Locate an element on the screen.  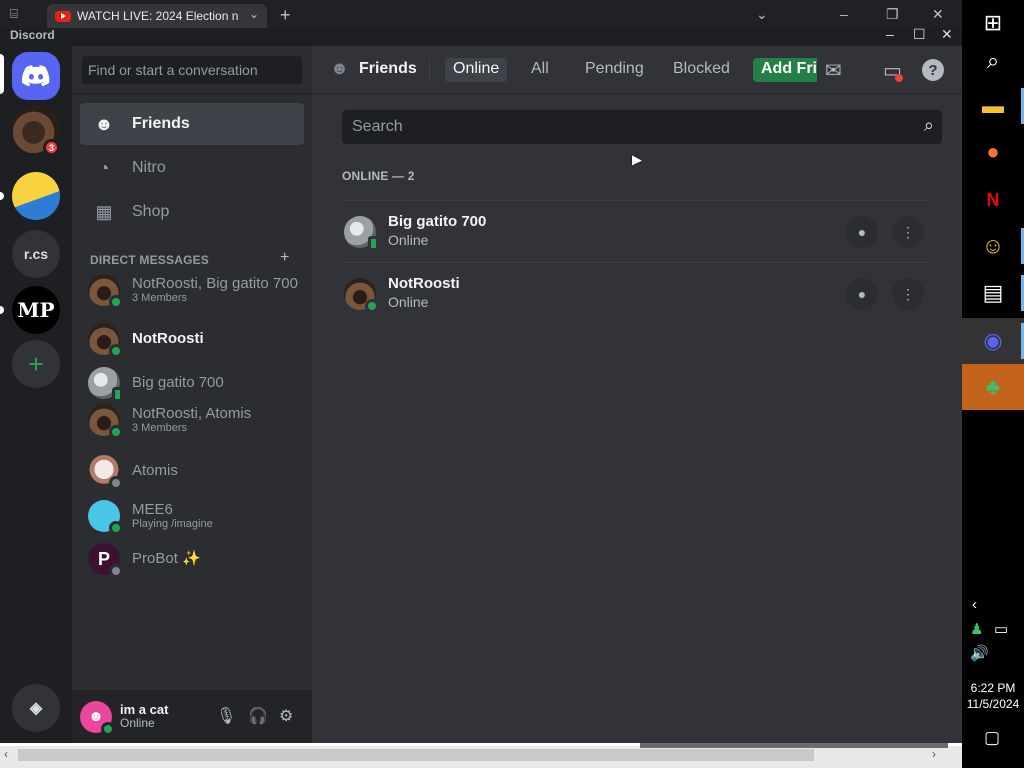
tab-blocked: Blocked is located at coordinates (701, 70).